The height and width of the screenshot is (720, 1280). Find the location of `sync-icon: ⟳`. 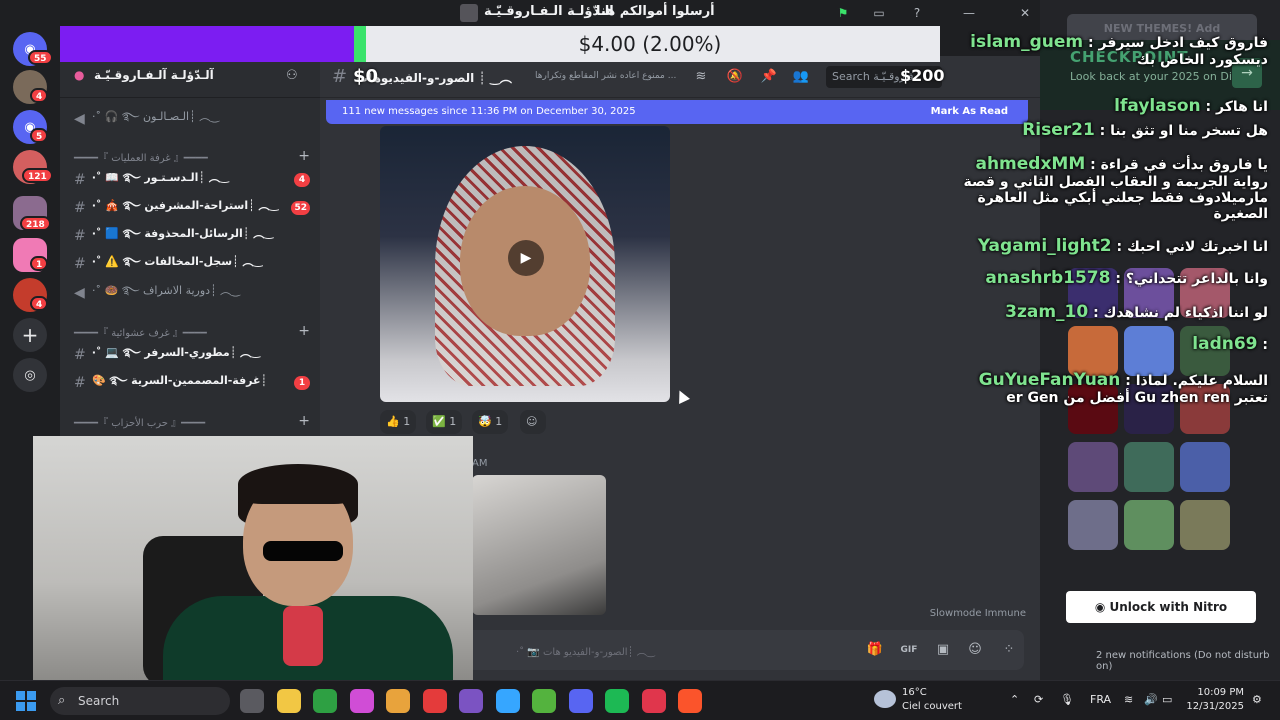

sync-icon: ⟳ is located at coordinates (1038, 699).